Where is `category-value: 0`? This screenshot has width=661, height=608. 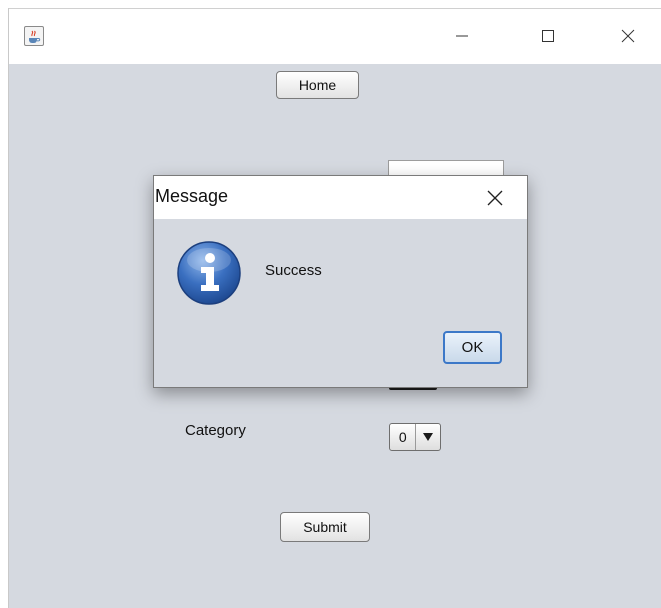 category-value: 0 is located at coordinates (402, 437).